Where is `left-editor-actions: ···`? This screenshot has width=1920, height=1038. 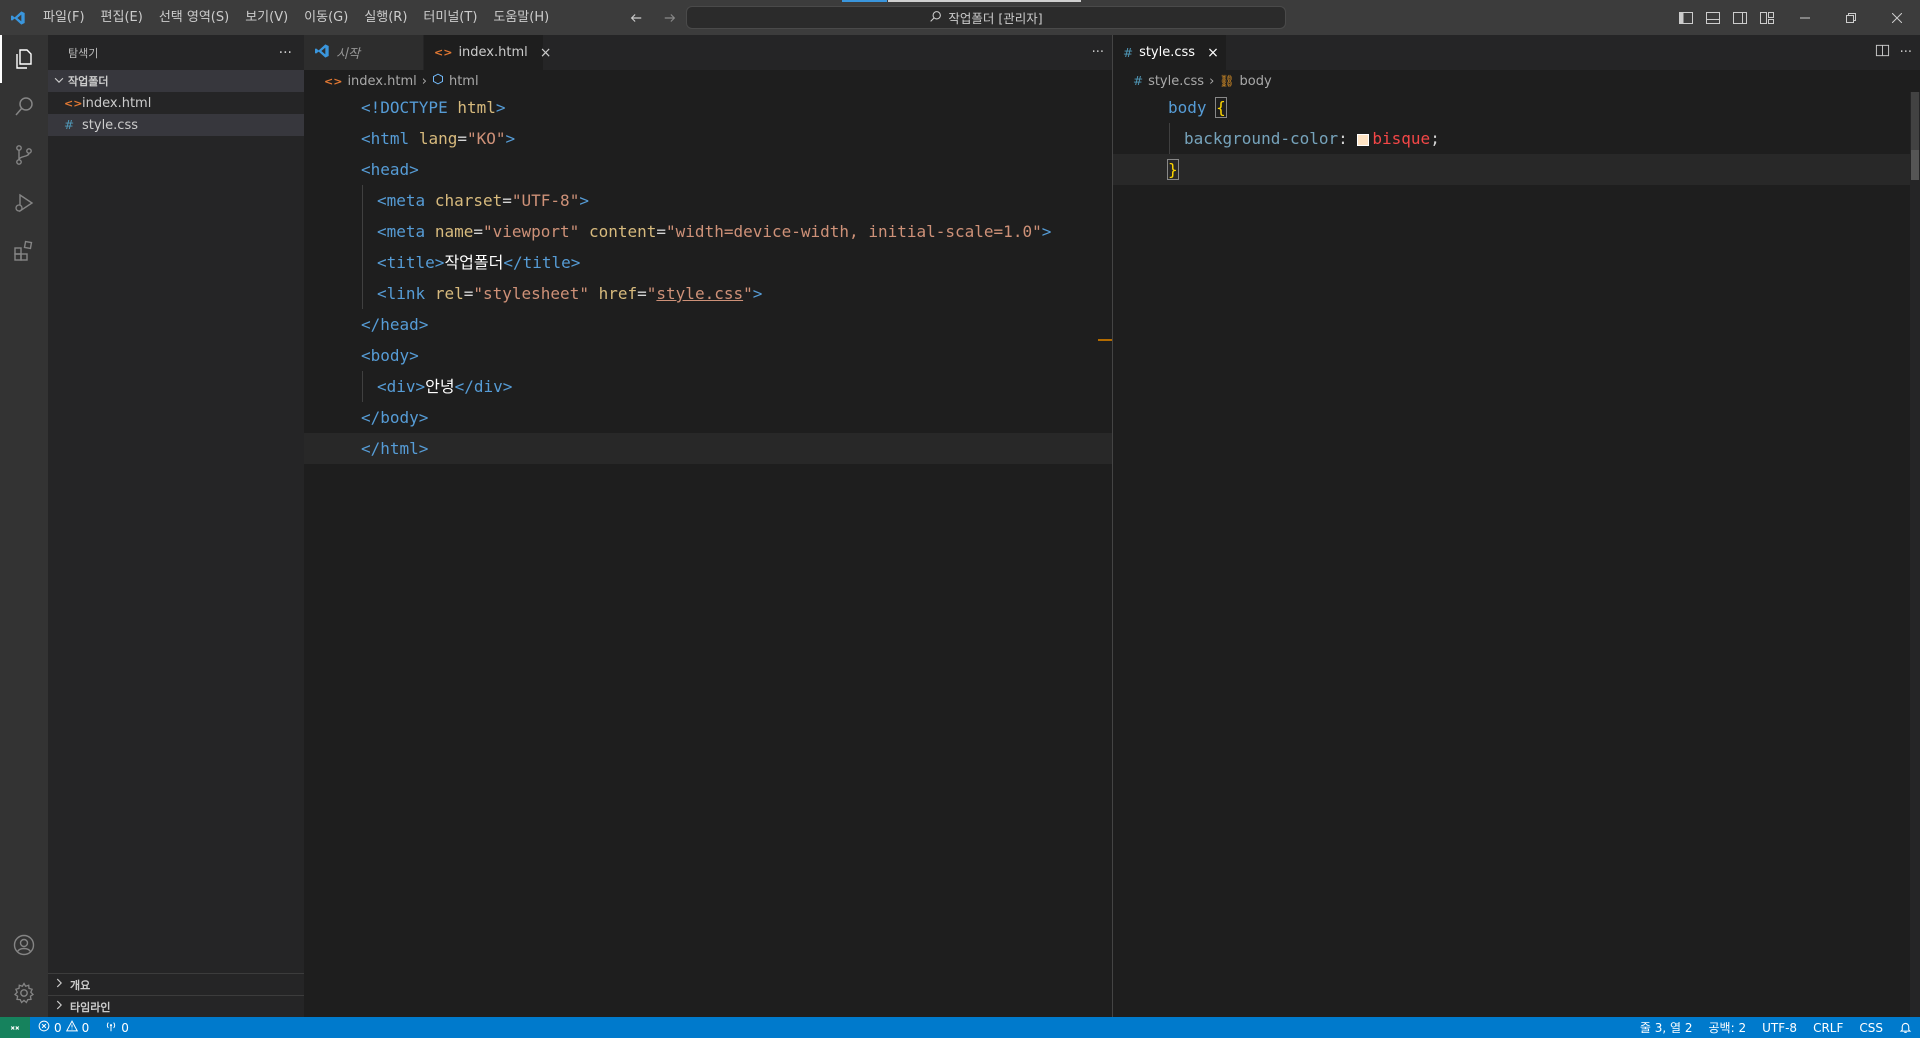 left-editor-actions: ··· is located at coordinates (1098, 52).